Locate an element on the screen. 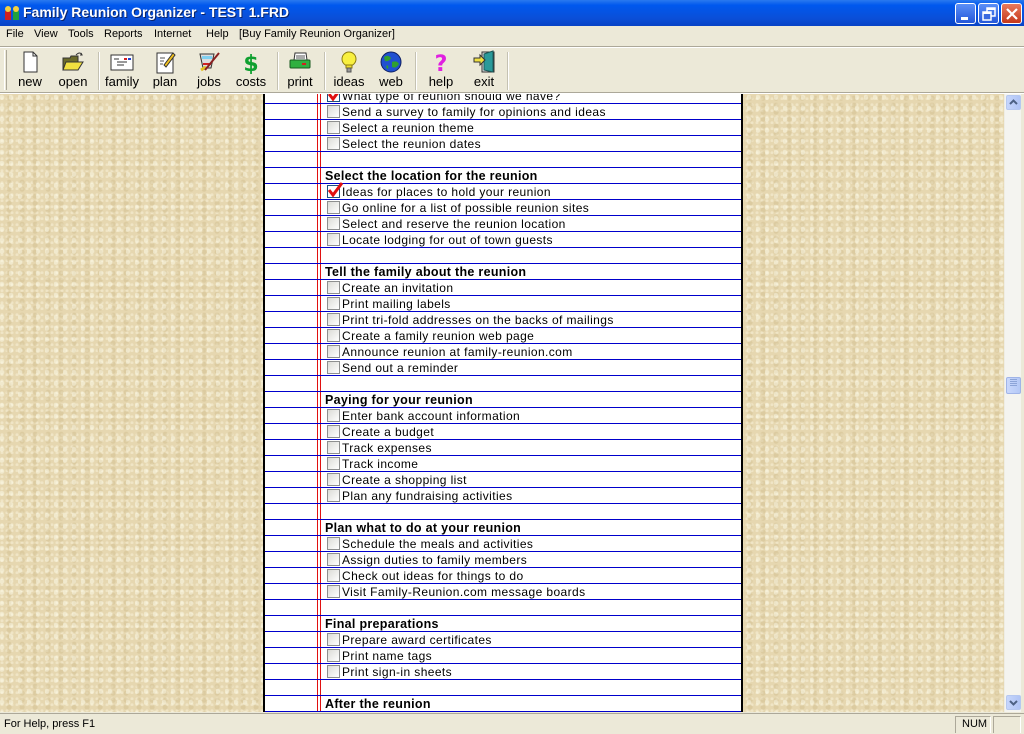 This screenshot has width=1024, height=734. minimize-button is located at coordinates (965, 13).